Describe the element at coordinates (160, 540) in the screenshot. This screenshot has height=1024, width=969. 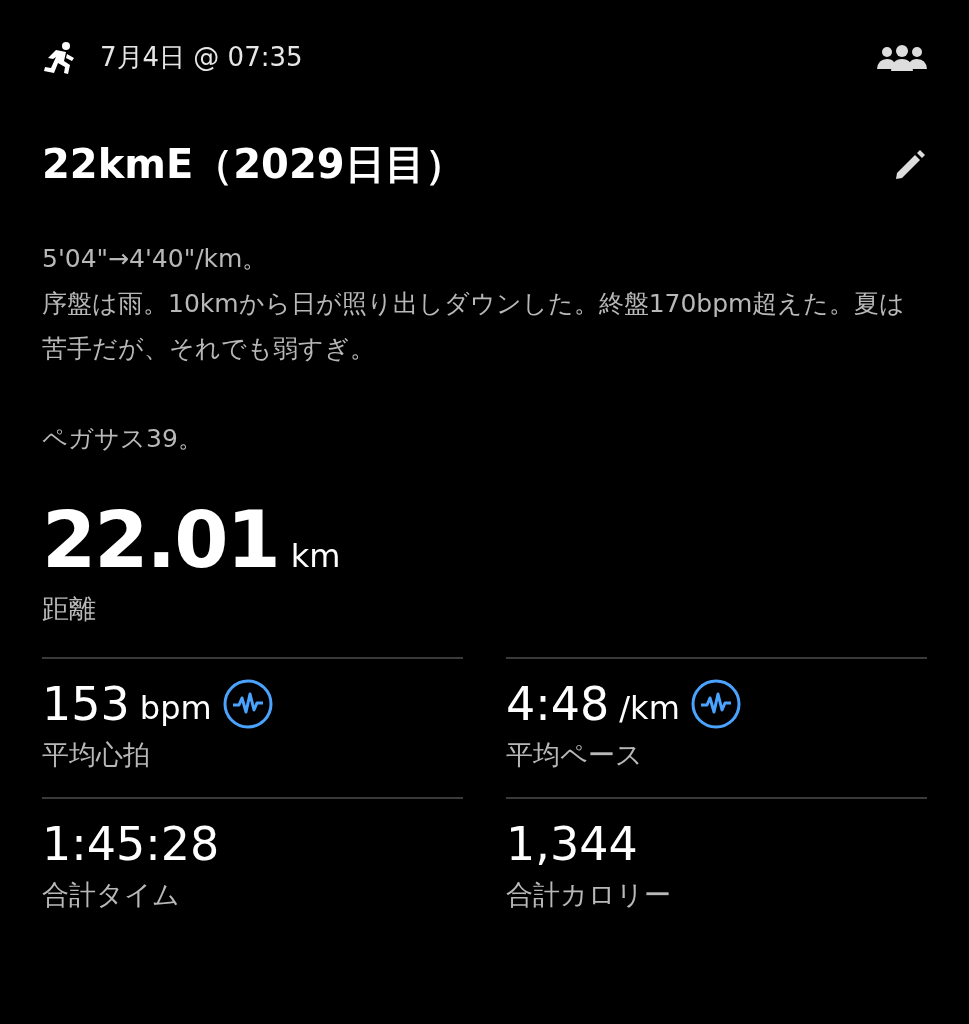
I see `distance-value: 22.01` at that location.